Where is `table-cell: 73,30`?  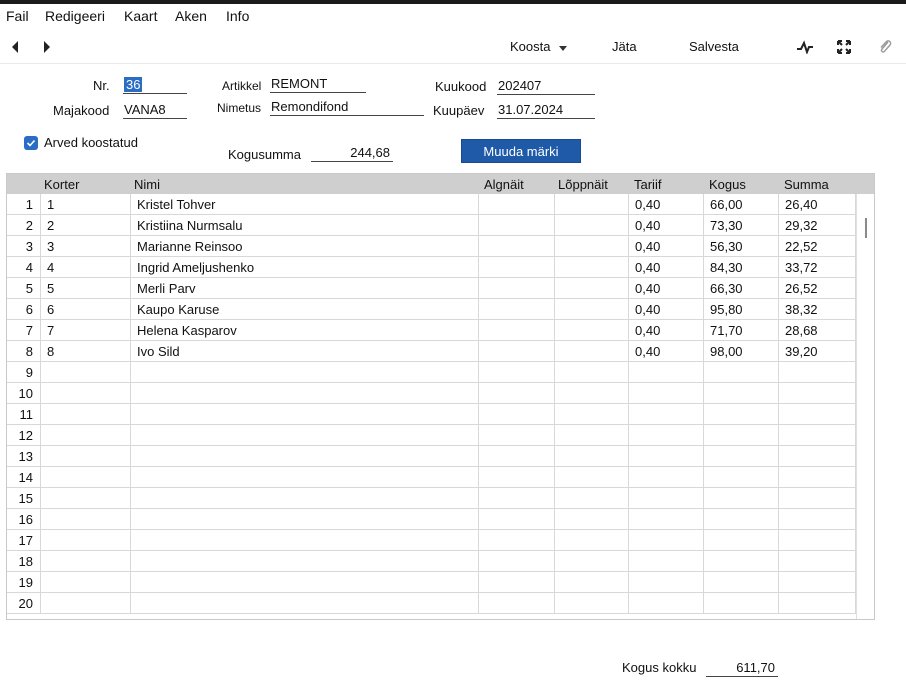
table-cell: 73,30 is located at coordinates (741, 225).